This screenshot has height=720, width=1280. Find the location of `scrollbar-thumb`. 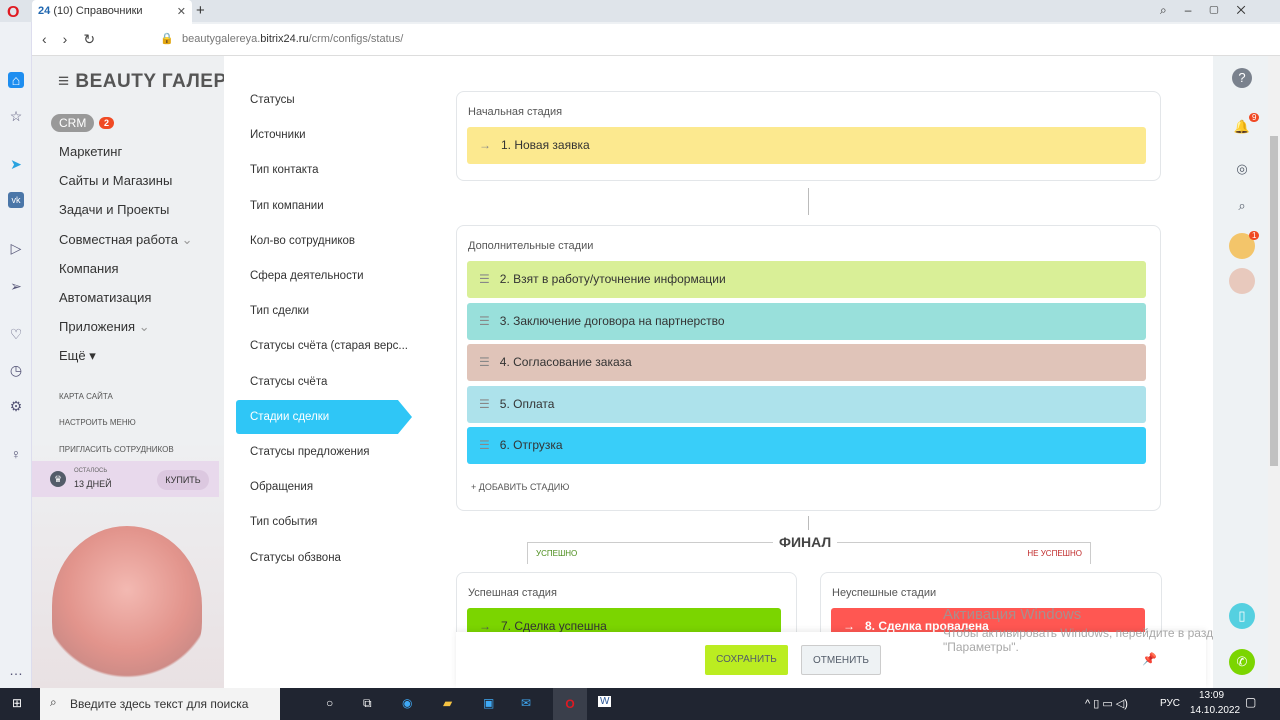

scrollbar-thumb is located at coordinates (1274, 301).